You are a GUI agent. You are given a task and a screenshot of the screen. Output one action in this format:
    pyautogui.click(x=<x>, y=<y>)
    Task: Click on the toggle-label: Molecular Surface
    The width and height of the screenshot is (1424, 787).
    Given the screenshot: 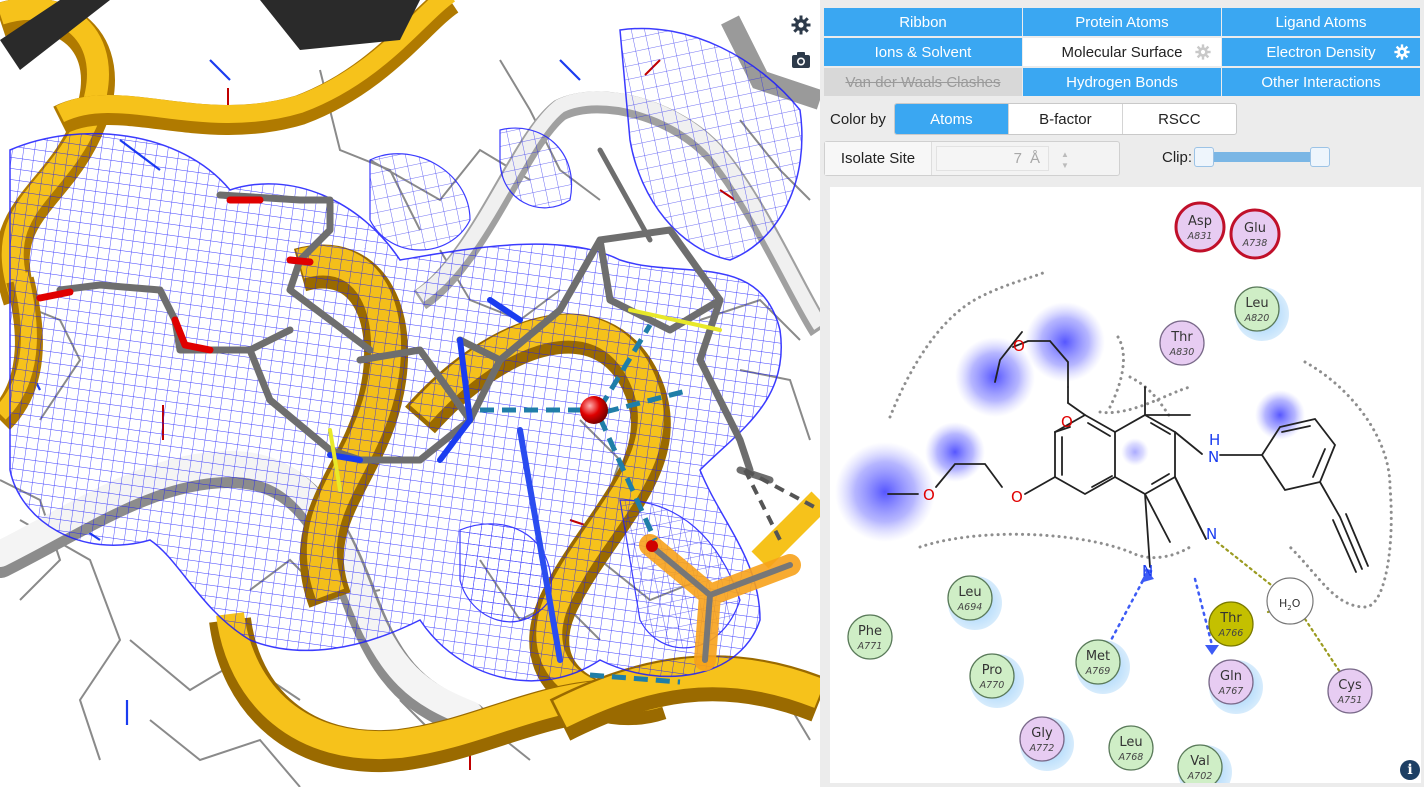 What is the action you would take?
    pyautogui.click(x=1122, y=52)
    